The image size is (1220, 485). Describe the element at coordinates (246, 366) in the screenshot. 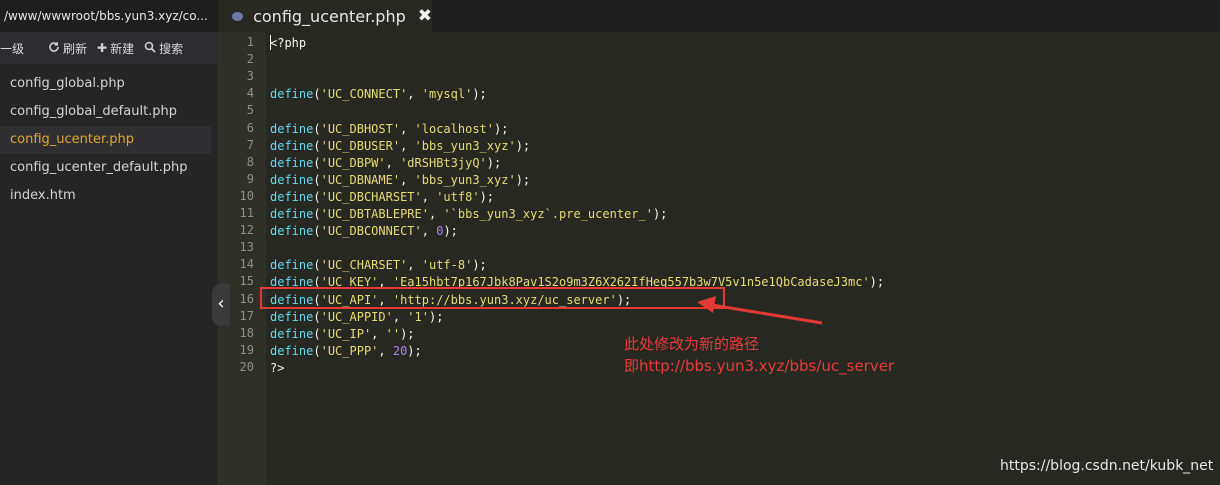

I see `line-number: 20` at that location.